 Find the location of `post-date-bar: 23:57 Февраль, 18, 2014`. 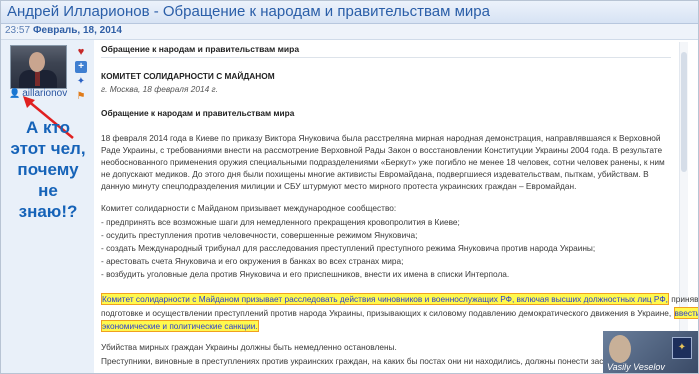

post-date-bar: 23:57 Февраль, 18, 2014 is located at coordinates (349, 32).